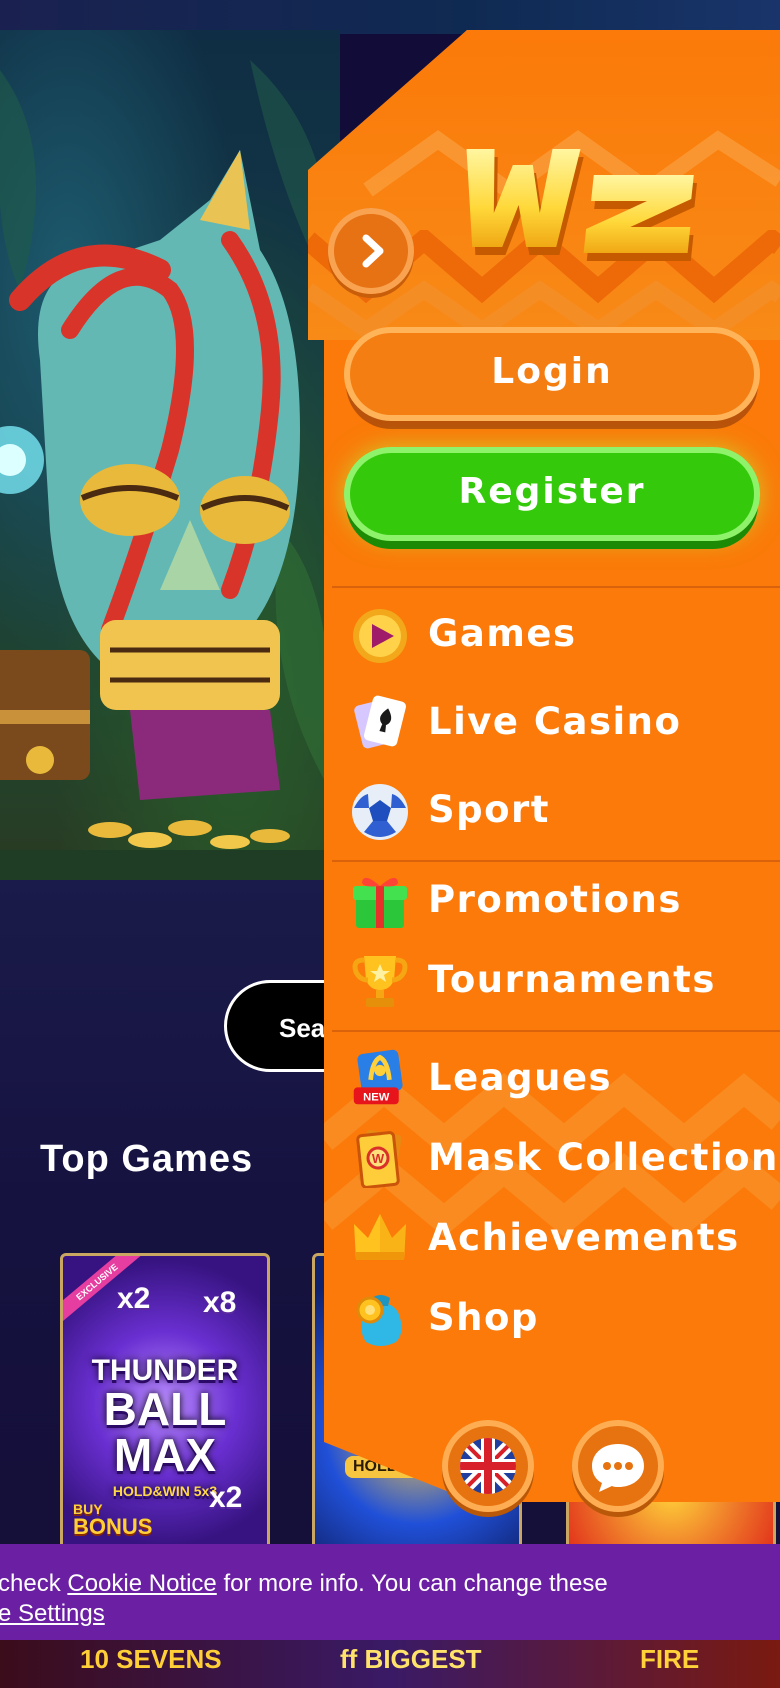 Image resolution: width=780 pixels, height=1688 pixels. Describe the element at coordinates (584, 1237) in the screenshot. I see `menu-item-label: Achievements` at that location.